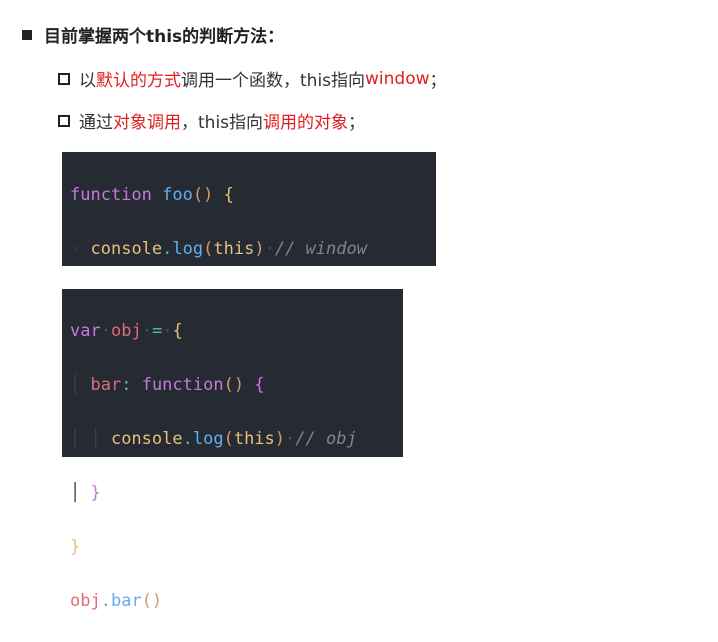 The image size is (718, 642). I want to click on bullet1-highlight-window: window, so click(397, 78).